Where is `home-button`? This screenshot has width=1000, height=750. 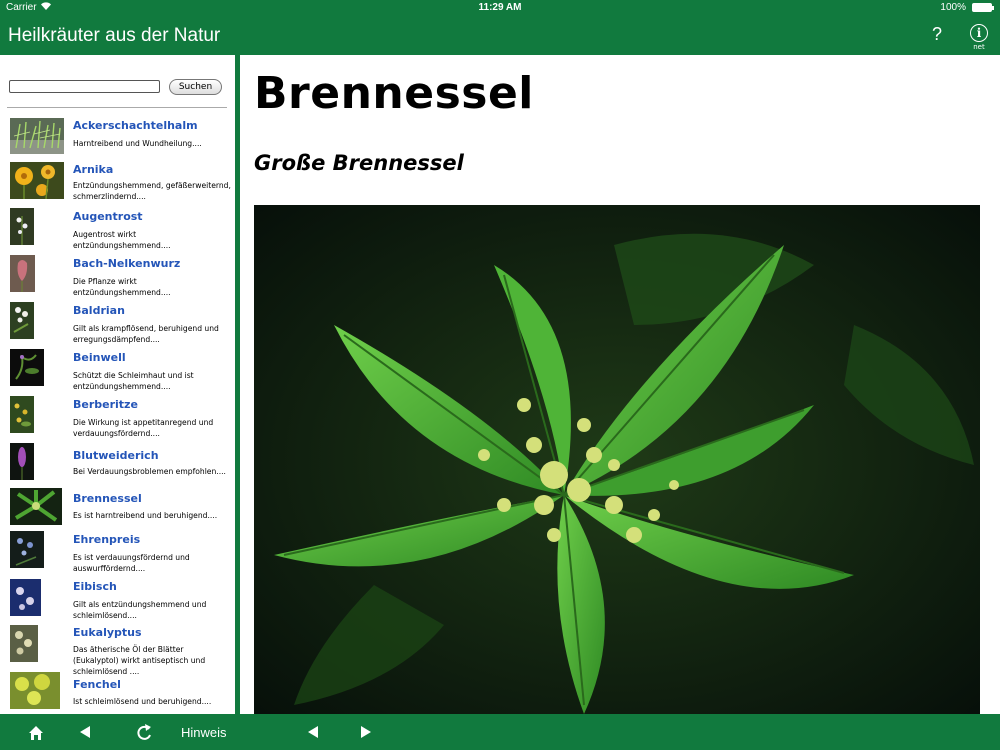
home-button is located at coordinates (36, 732).